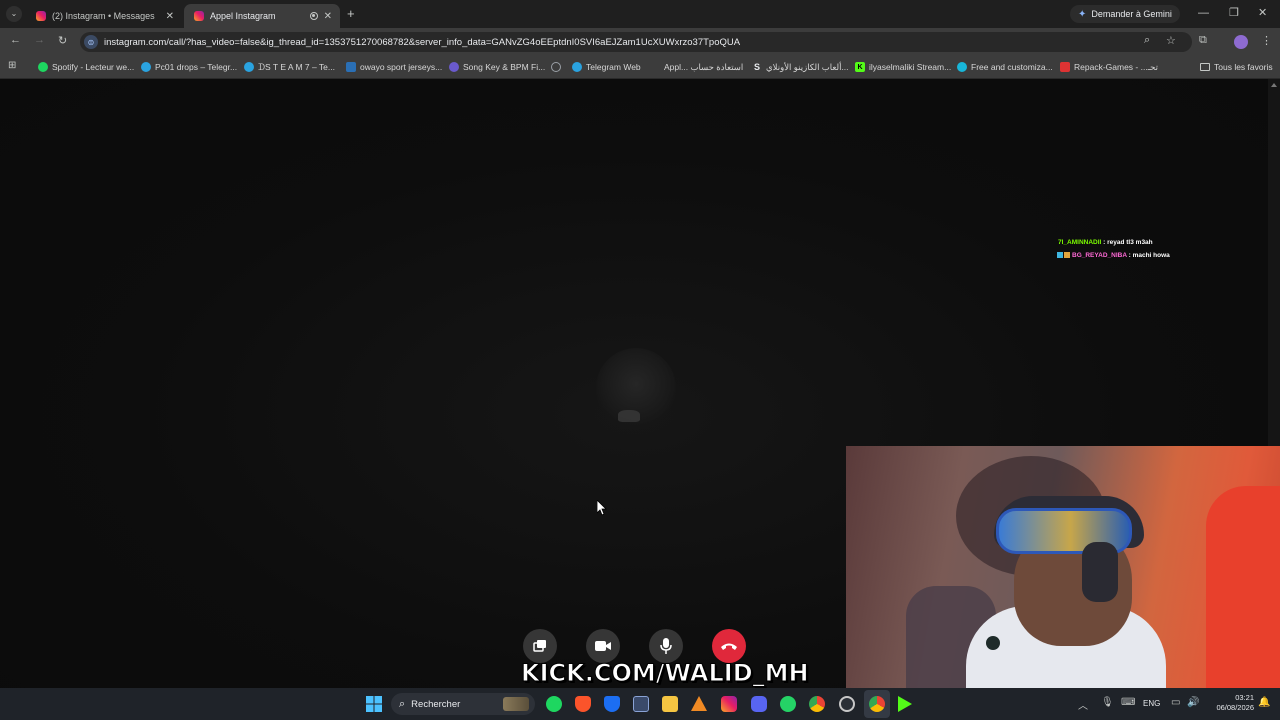  Describe the element at coordinates (313, 16) in the screenshot. I see `recording-icon` at that location.